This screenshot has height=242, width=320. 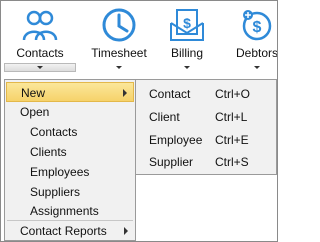 What do you see at coordinates (48, 152) in the screenshot?
I see `menu-item-label: Clients` at bounding box center [48, 152].